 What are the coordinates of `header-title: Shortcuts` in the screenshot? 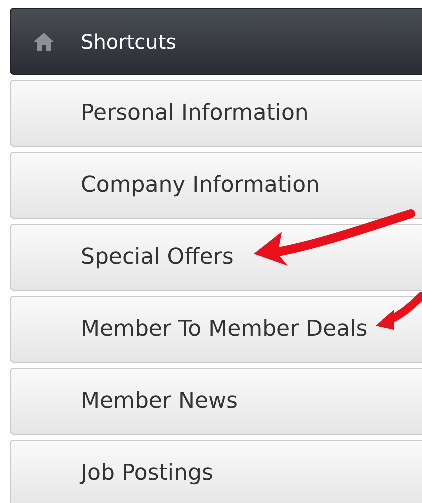 It's located at (129, 42).